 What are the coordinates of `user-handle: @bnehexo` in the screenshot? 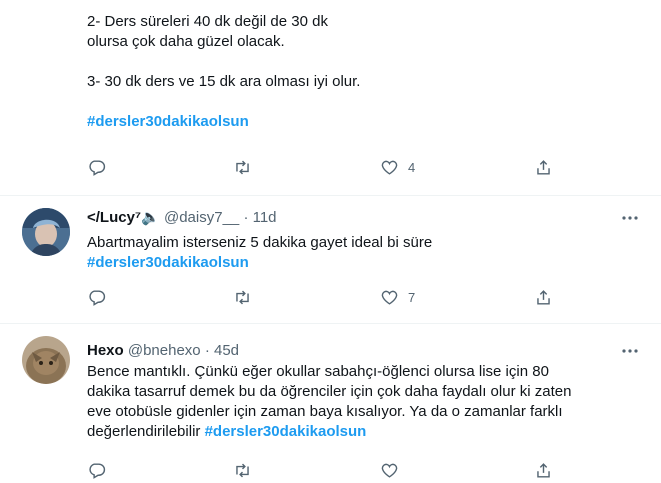 It's located at (164, 350).